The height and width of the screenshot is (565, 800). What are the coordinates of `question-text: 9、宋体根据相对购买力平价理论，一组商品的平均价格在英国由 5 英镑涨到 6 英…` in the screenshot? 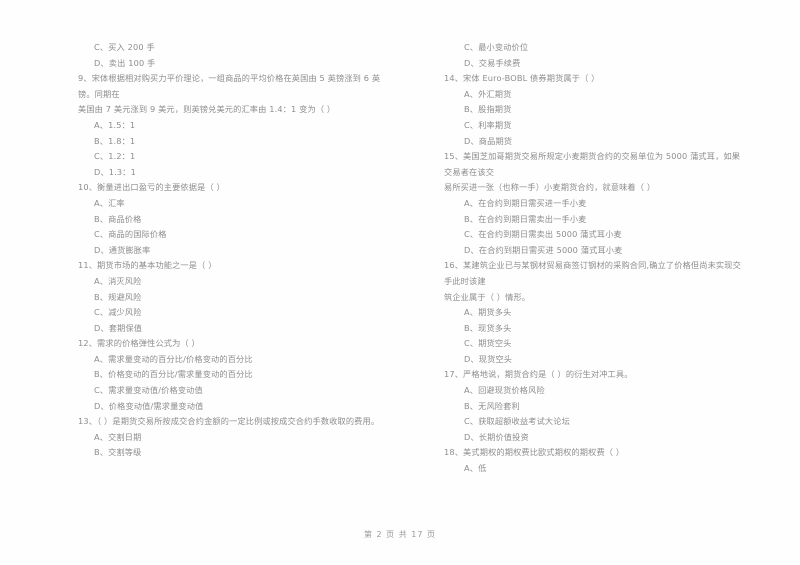 It's located at (229, 86).